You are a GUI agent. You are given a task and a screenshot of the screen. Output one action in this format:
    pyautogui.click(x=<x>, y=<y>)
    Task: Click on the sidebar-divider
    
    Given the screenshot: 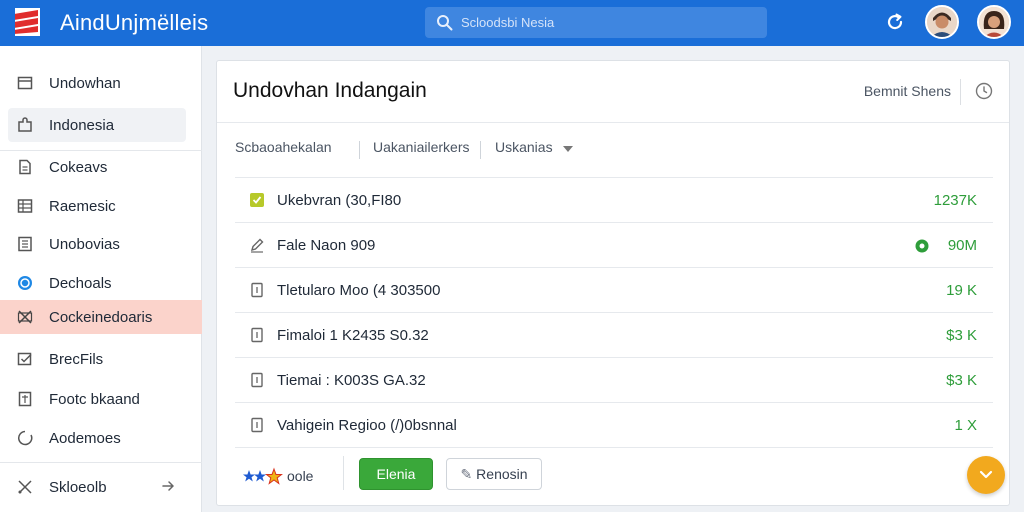 What is the action you would take?
    pyautogui.click(x=101, y=462)
    